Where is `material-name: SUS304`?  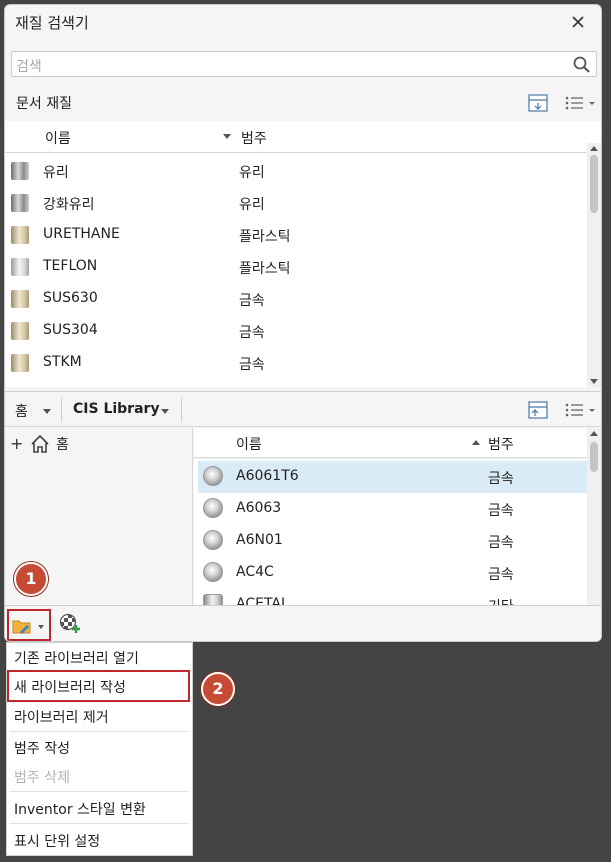 material-name: SUS304 is located at coordinates (70, 330).